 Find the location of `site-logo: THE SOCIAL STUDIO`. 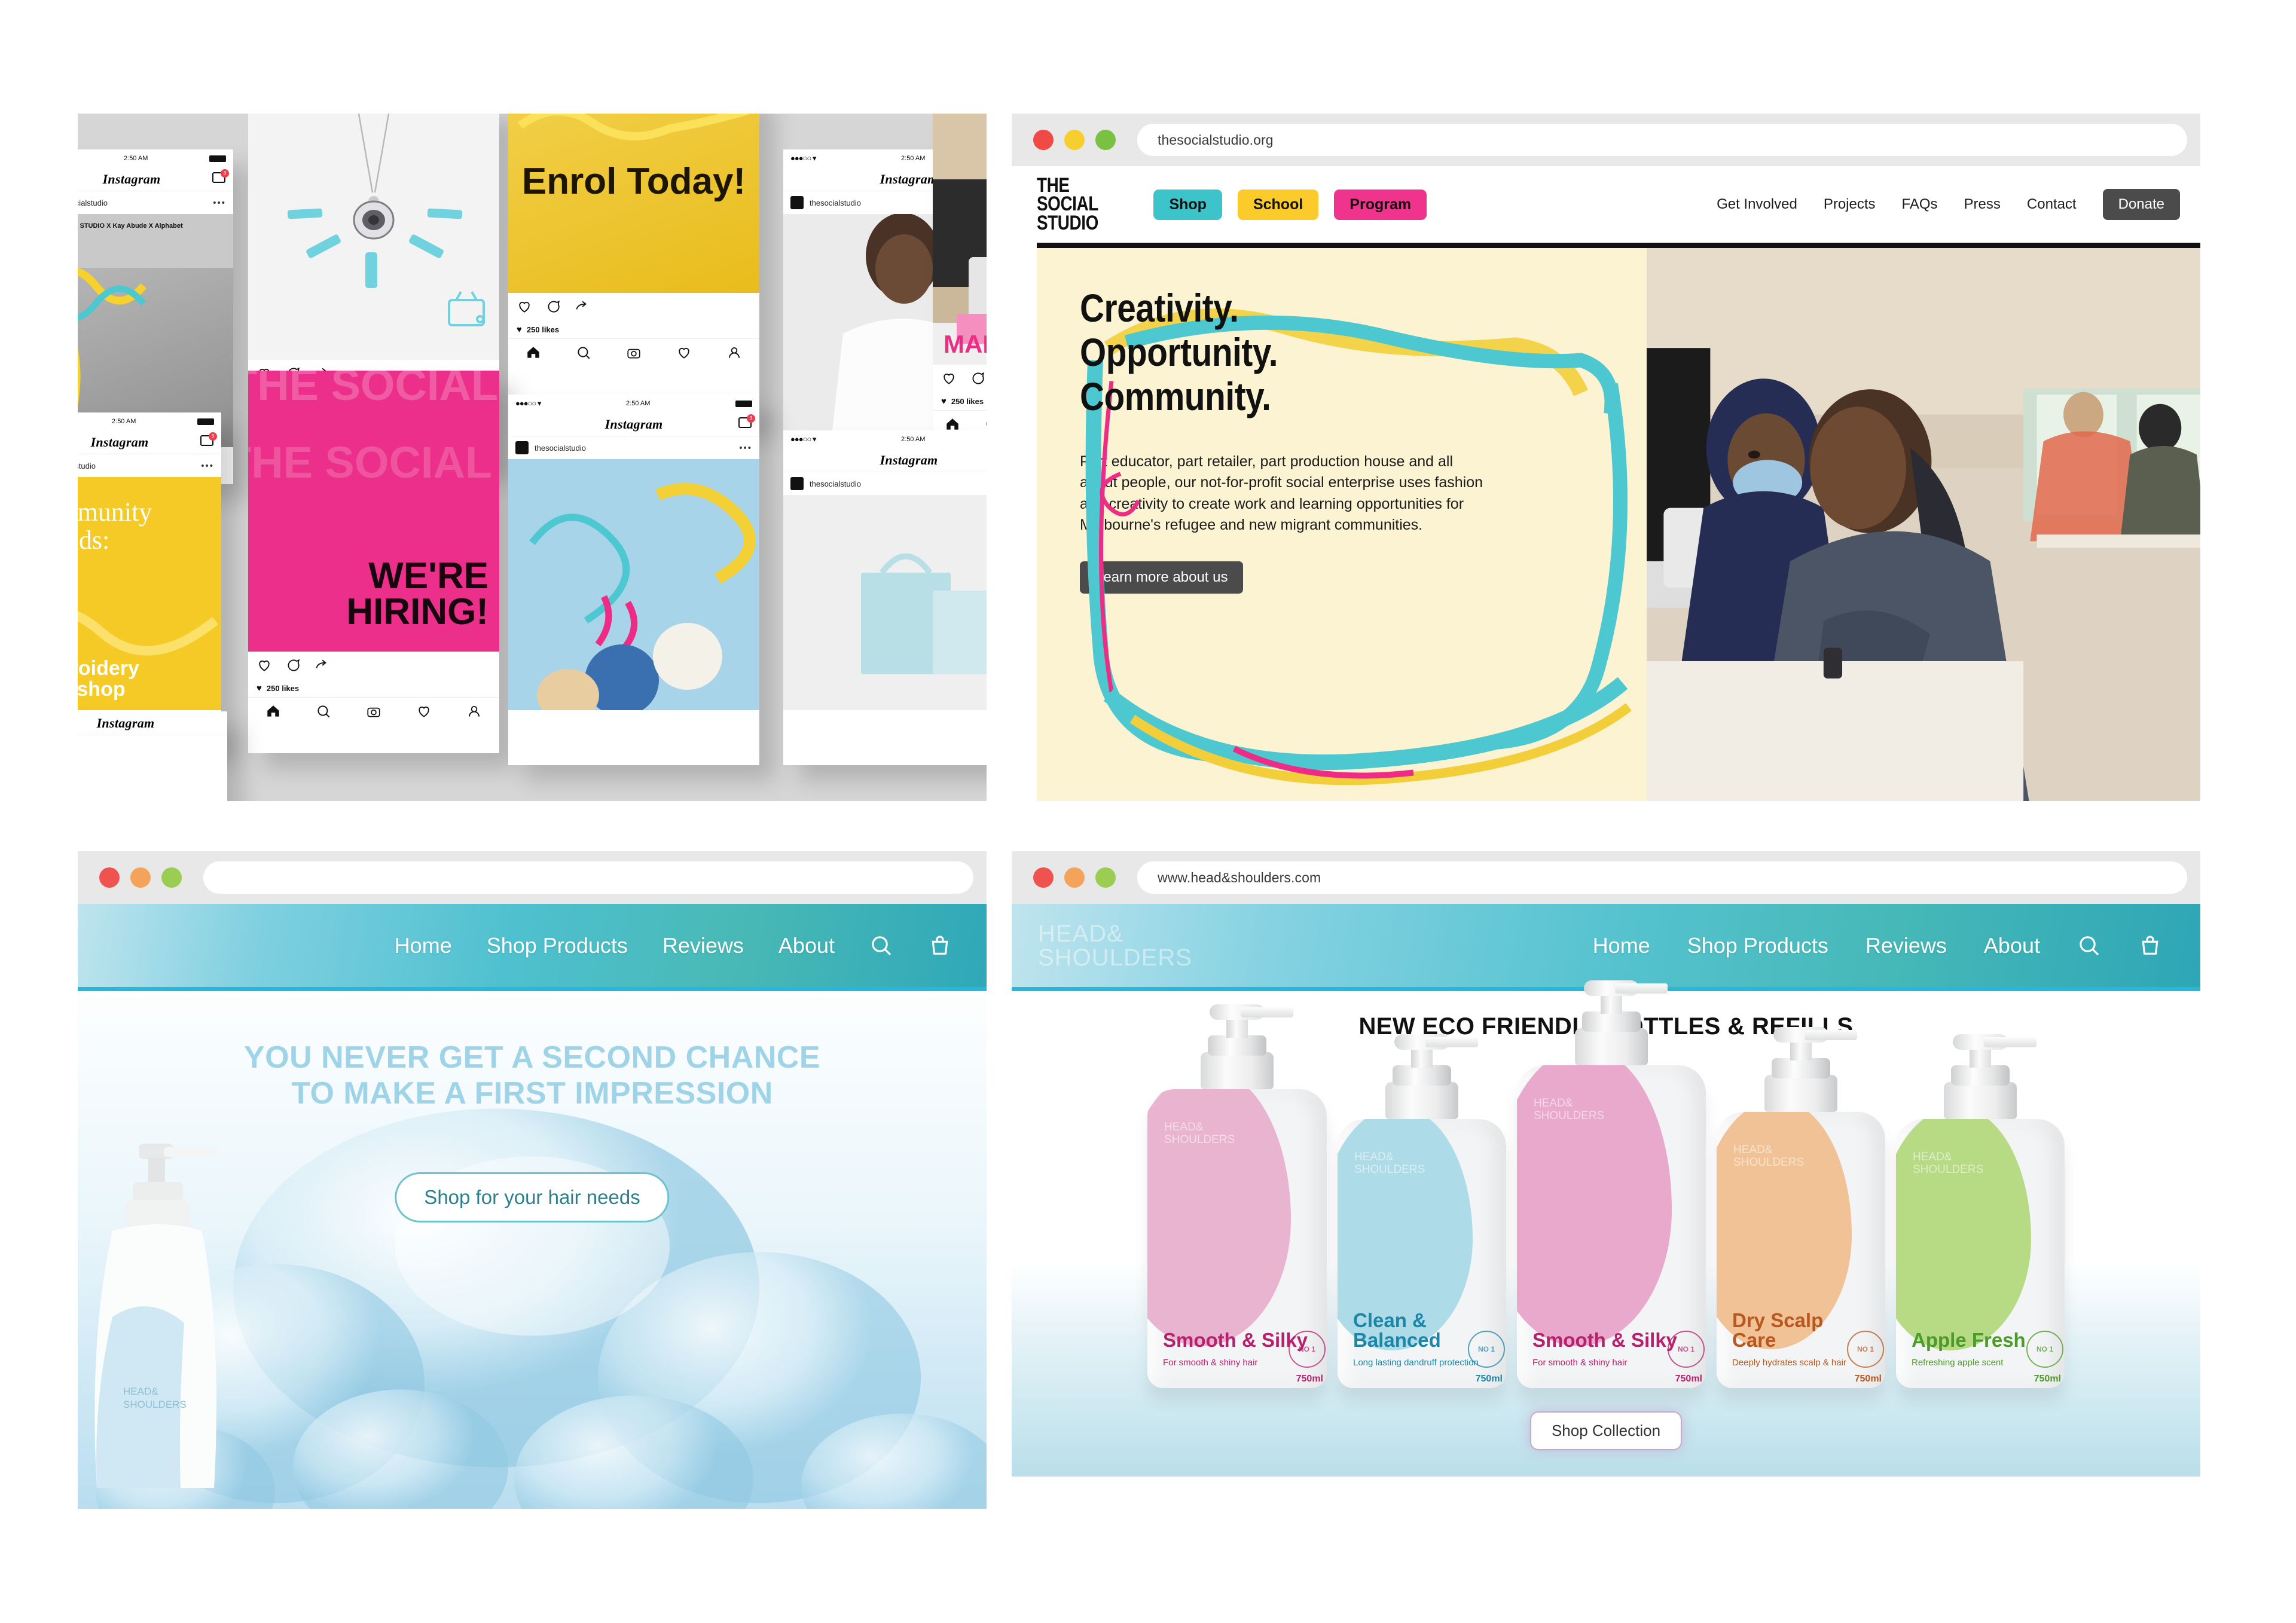

site-logo: THE SOCIAL STUDIO is located at coordinates (1067, 204).